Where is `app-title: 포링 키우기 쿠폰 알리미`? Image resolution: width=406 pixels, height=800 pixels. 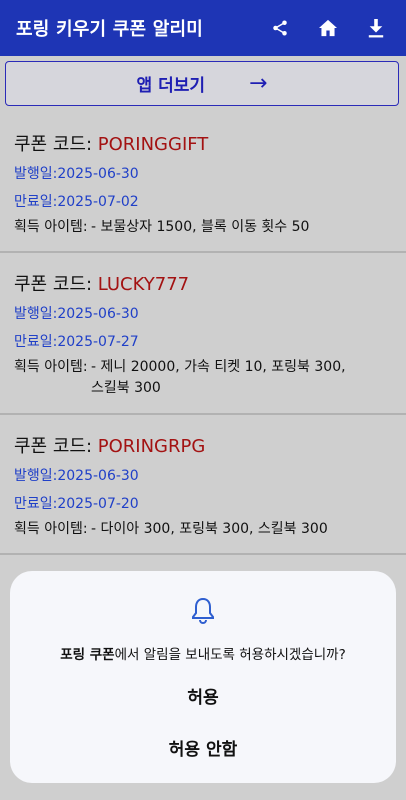
app-title: 포링 키우기 쿠폰 알리미 is located at coordinates (109, 29).